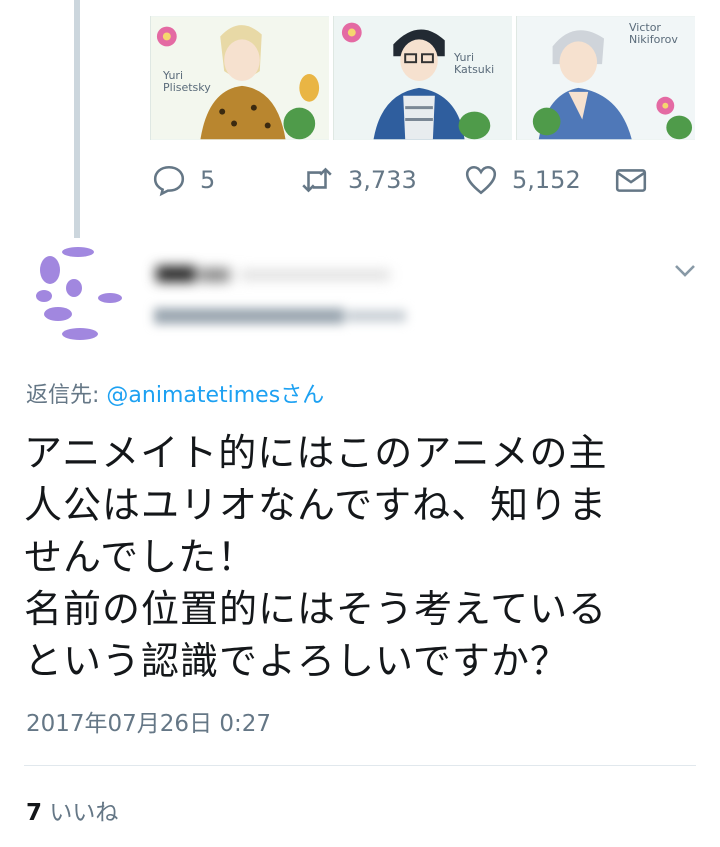  Describe the element at coordinates (80, 813) in the screenshot. I see `likes-label: いいね` at that location.